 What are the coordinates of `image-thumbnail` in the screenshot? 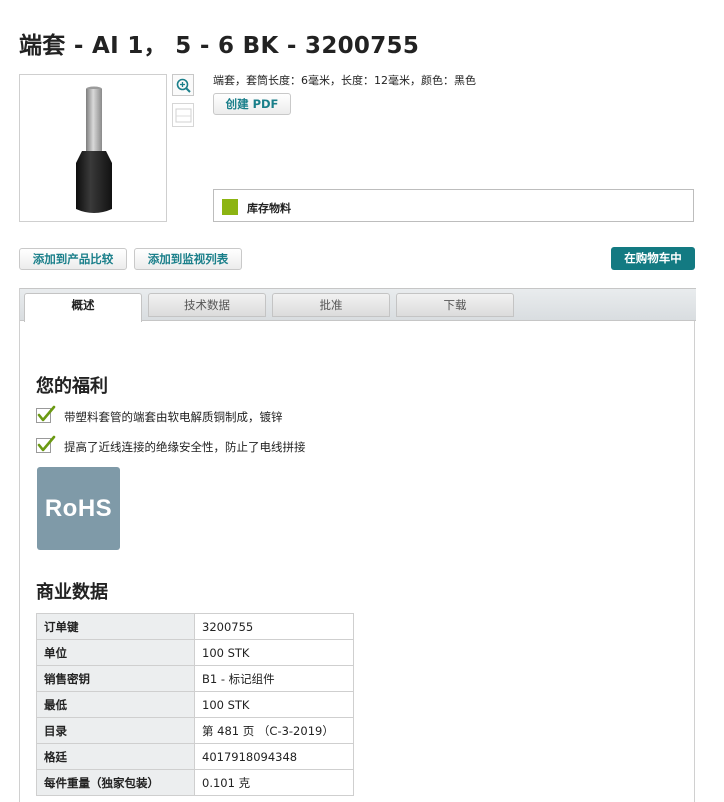 It's located at (183, 115).